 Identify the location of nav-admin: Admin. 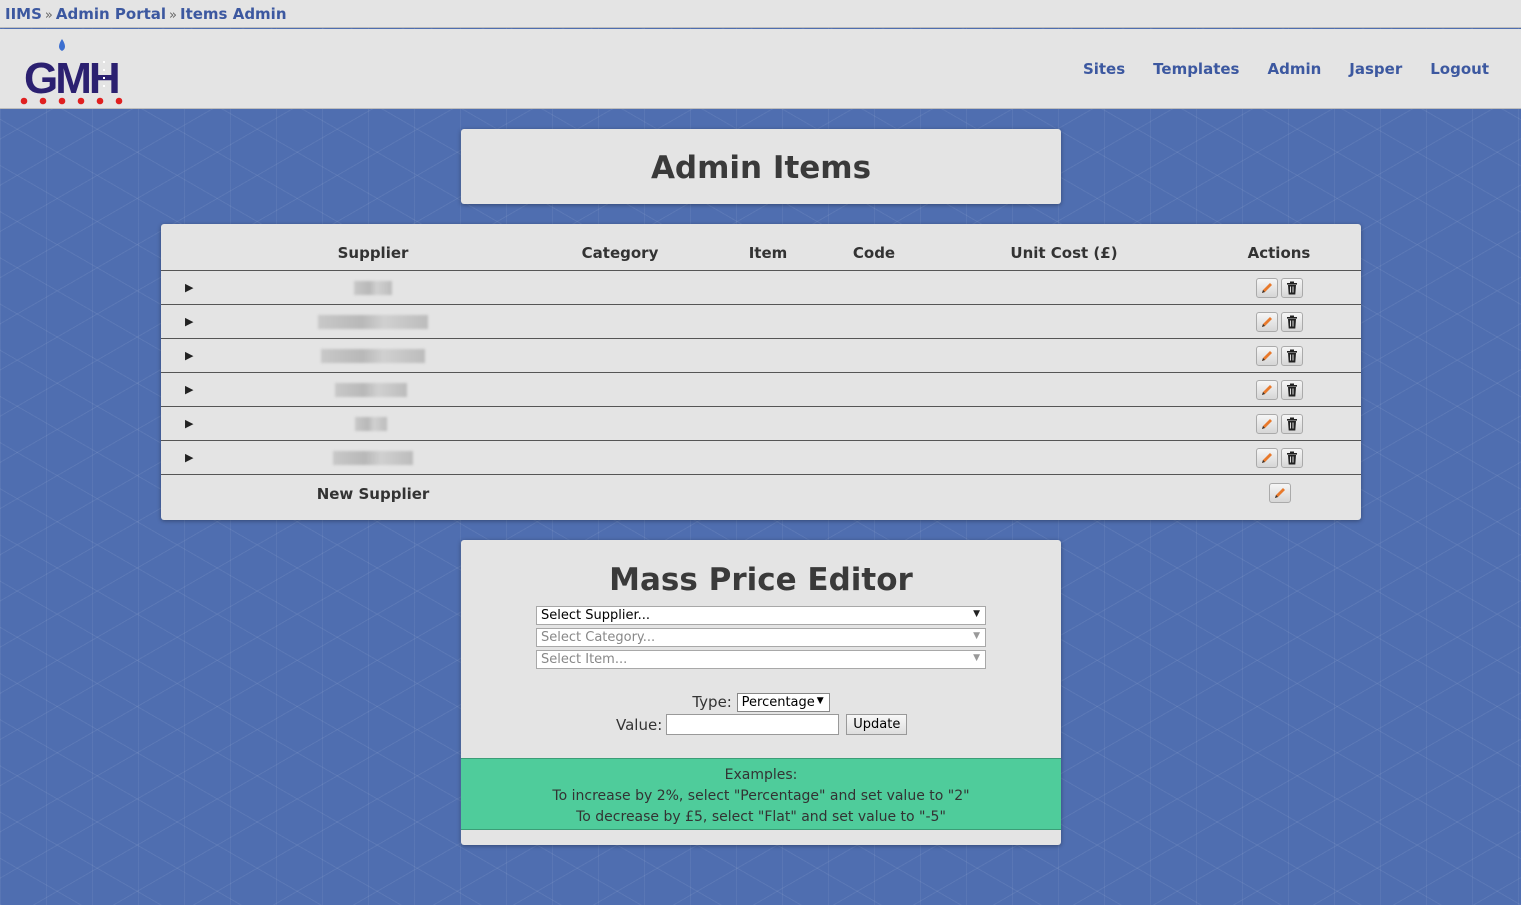
(1294, 69).